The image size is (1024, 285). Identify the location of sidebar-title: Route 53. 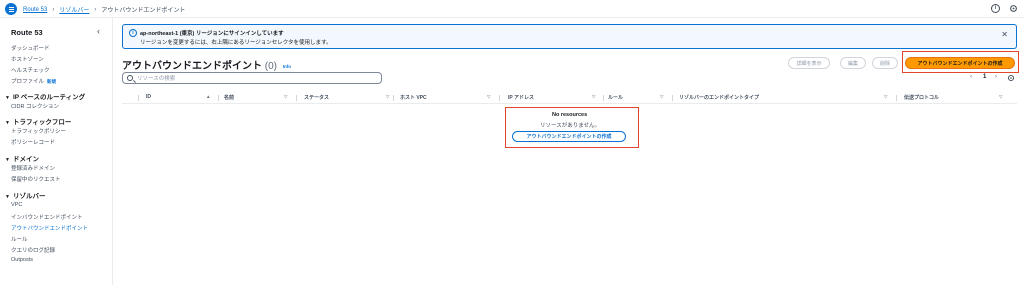
(27, 32).